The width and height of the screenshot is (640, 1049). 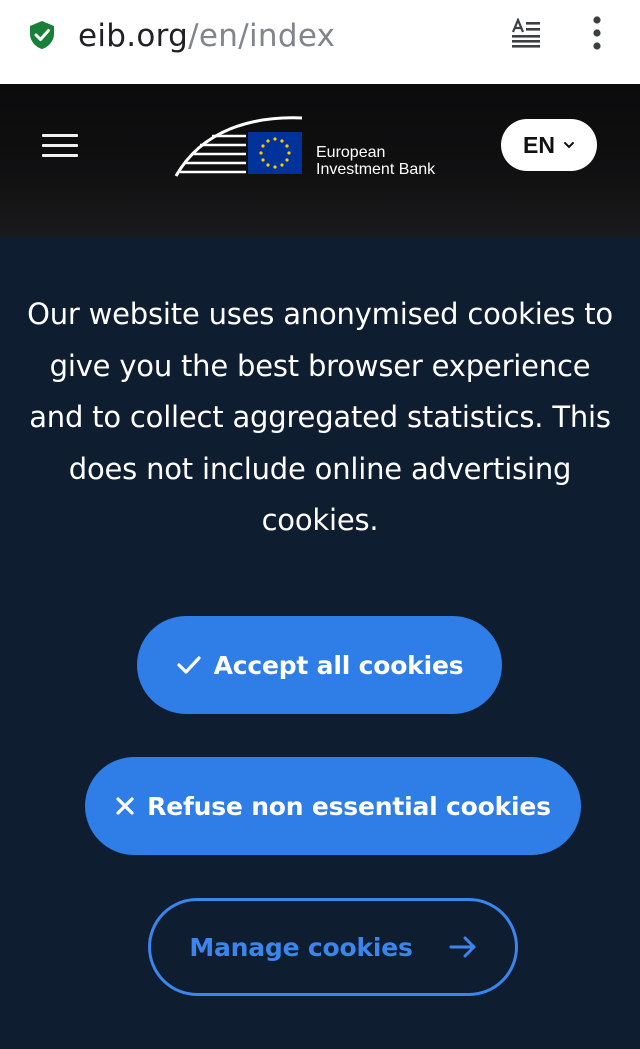 I want to click on language-selector: EN, so click(x=549, y=145).